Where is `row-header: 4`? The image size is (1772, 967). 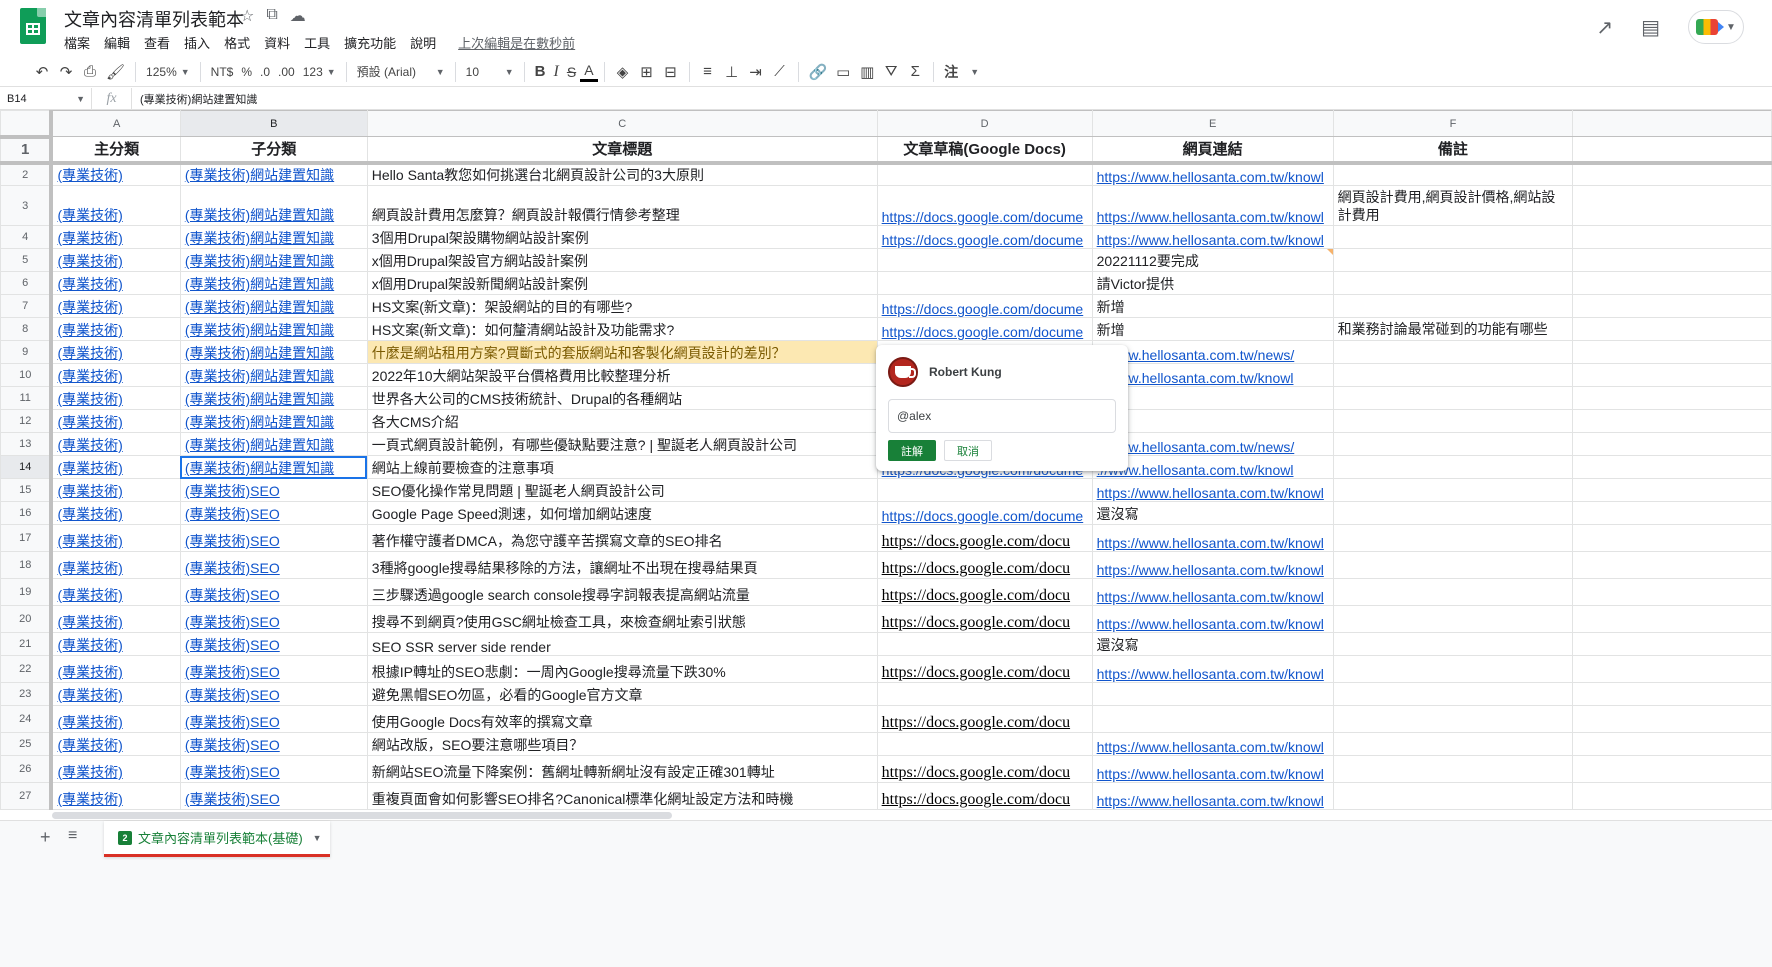
row-header: 4 is located at coordinates (27, 237).